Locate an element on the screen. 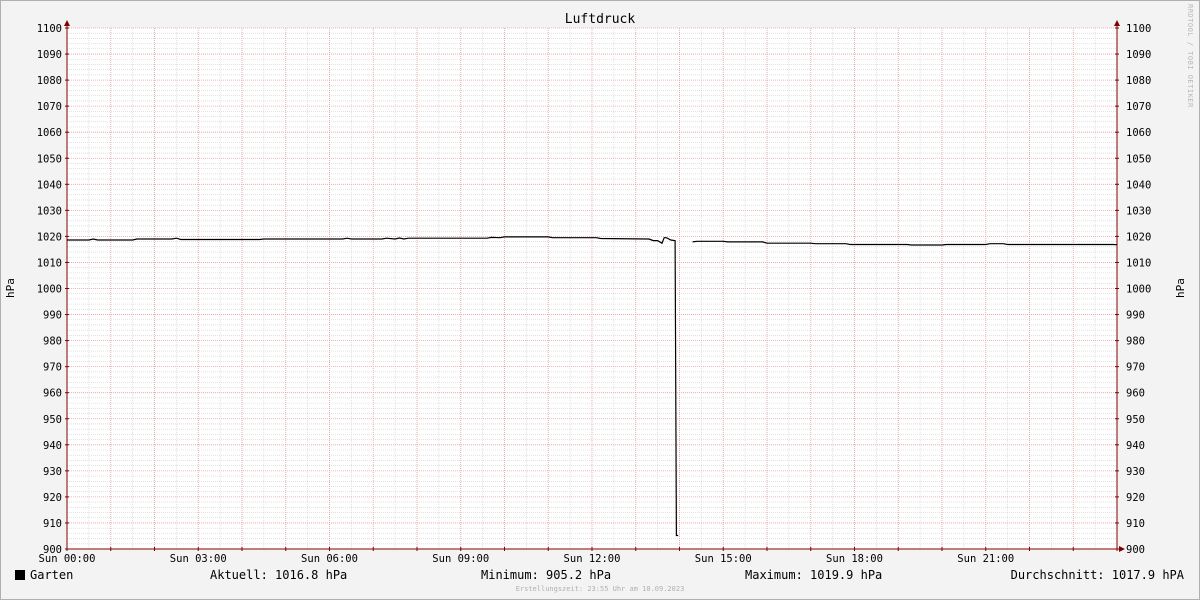 The width and height of the screenshot is (1200, 600). x-tick-label: Sun 03:00 is located at coordinates (198, 559).